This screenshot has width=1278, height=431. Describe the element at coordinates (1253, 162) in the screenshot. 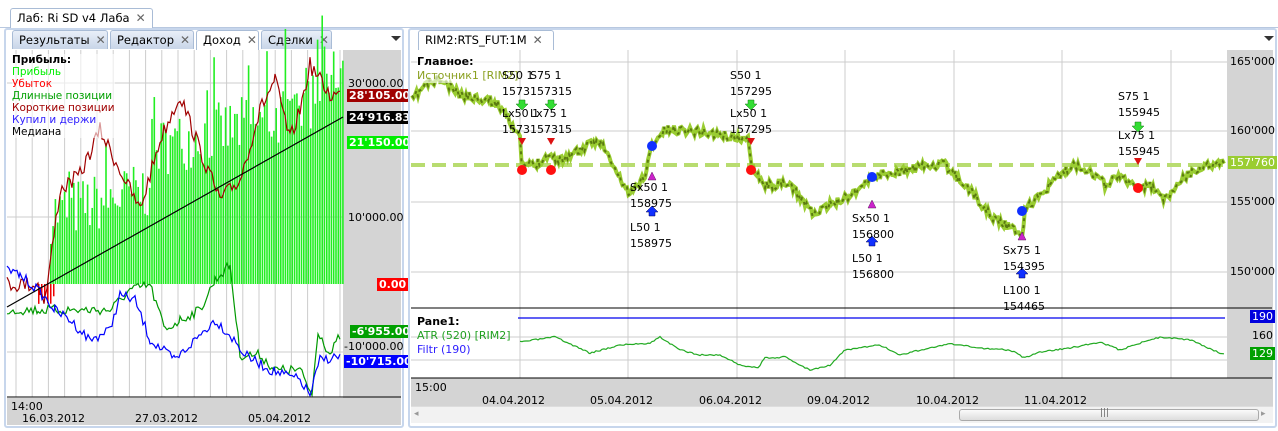

I see `last-price-tag: 157'760` at that location.